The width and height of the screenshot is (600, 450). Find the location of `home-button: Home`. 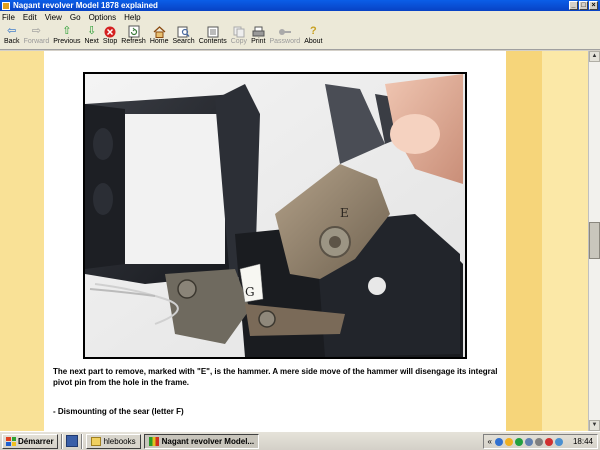

home-button: Home is located at coordinates (159, 34).